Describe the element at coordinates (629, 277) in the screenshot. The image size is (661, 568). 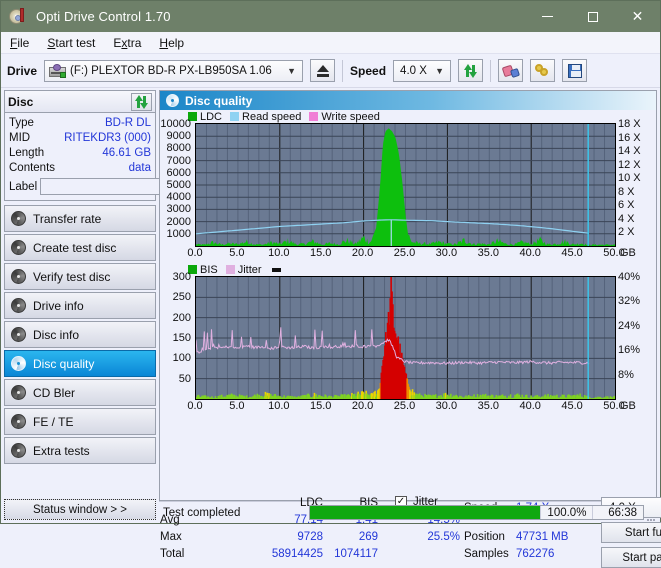
I see `y2-tick-label: 40%` at that location.